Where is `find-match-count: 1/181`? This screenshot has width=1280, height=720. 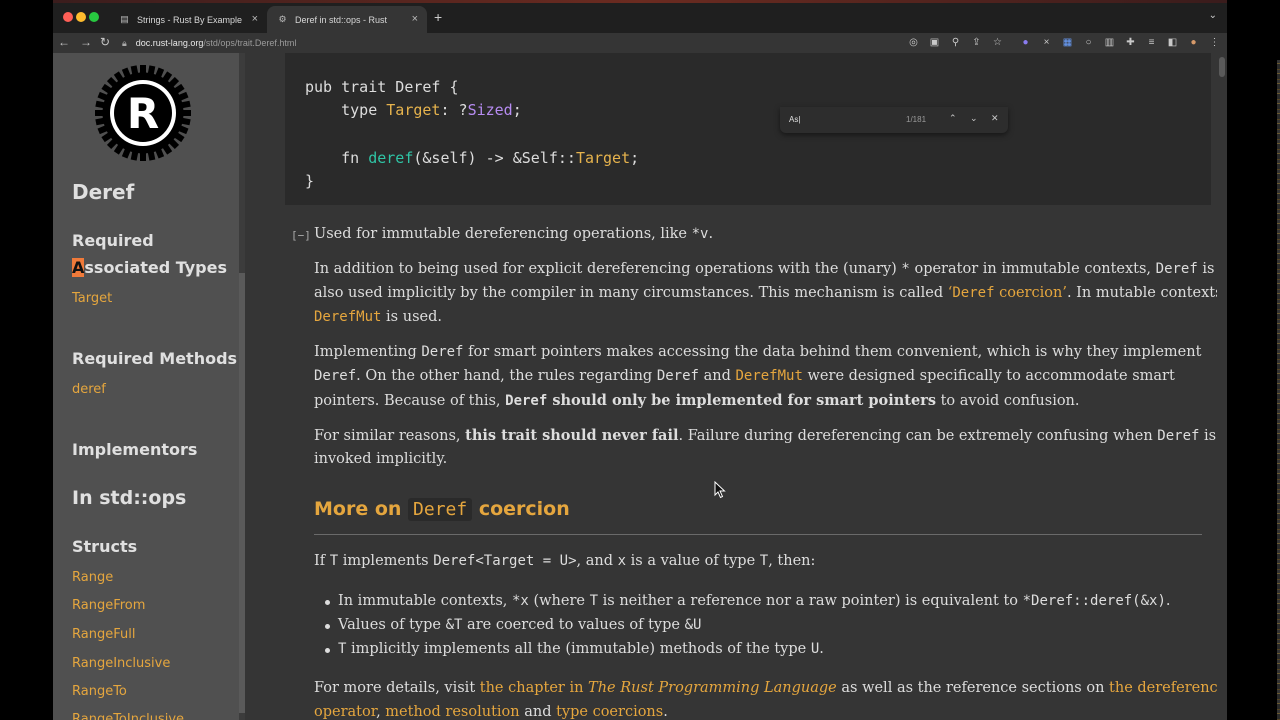
find-match-count: 1/181 is located at coordinates (916, 119).